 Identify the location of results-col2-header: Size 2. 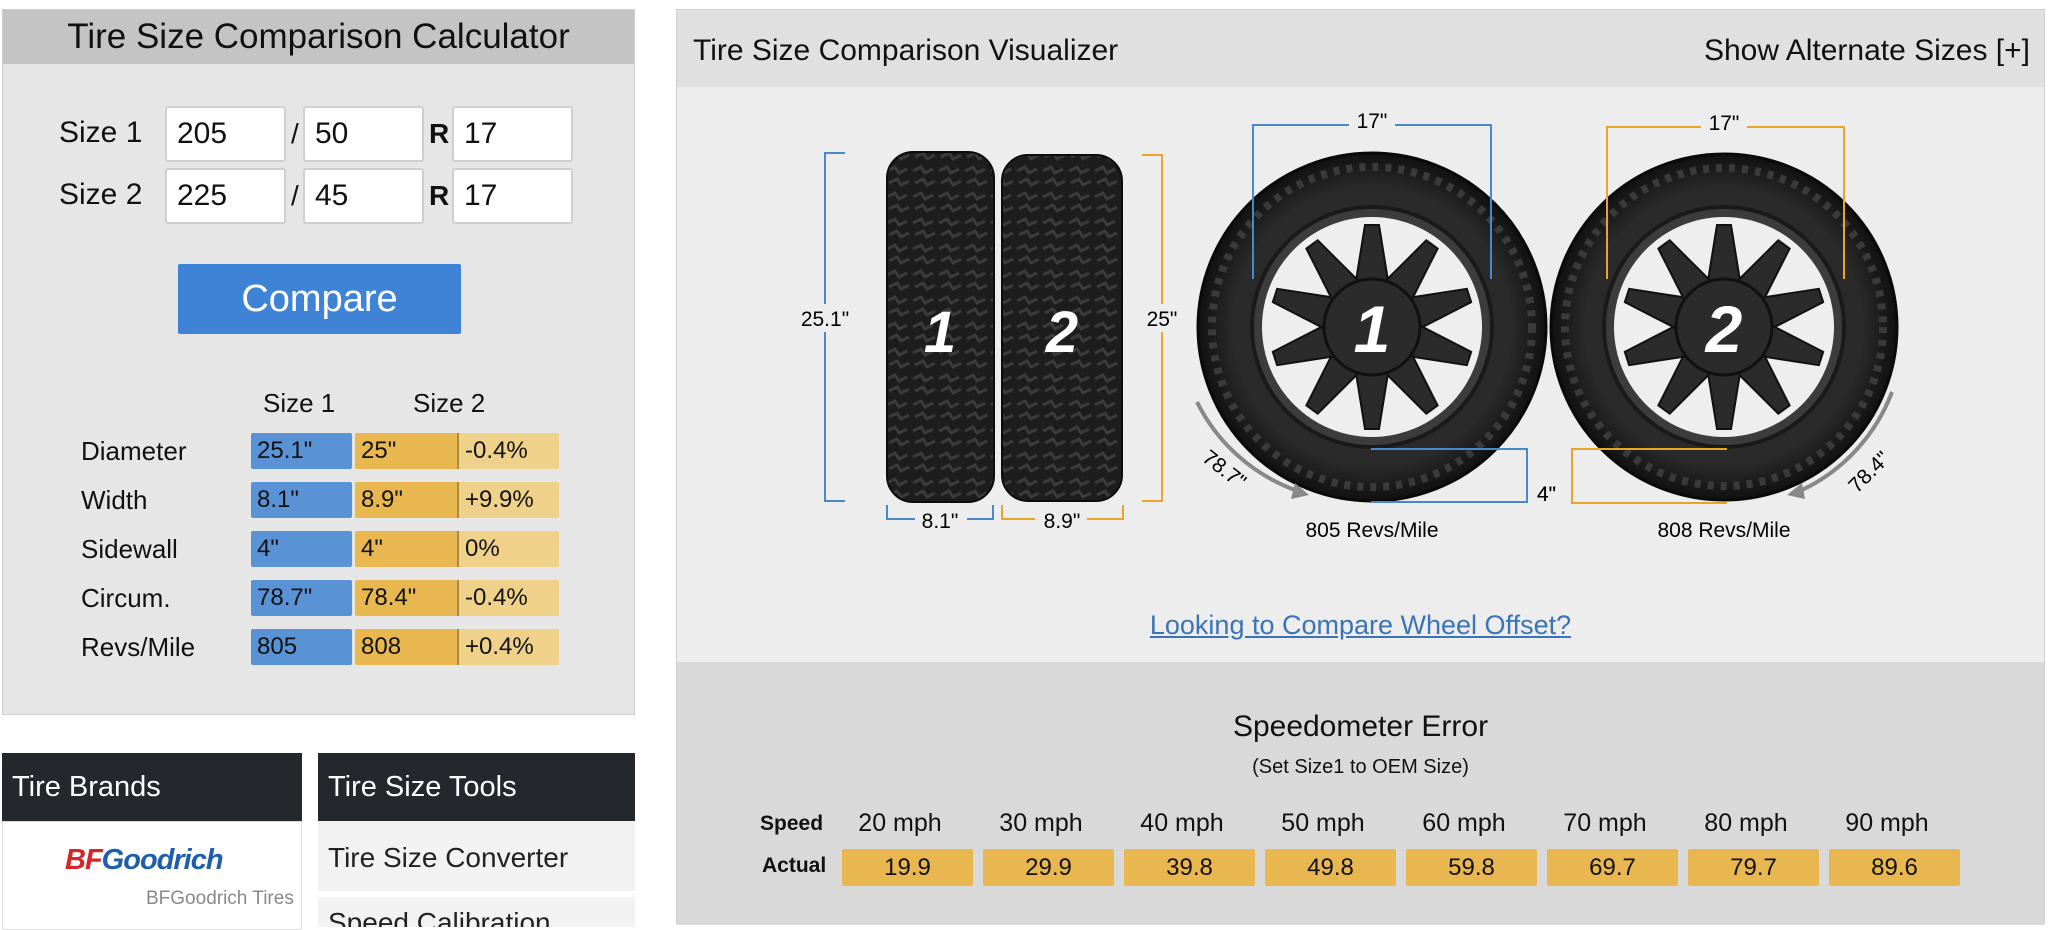
(449, 403).